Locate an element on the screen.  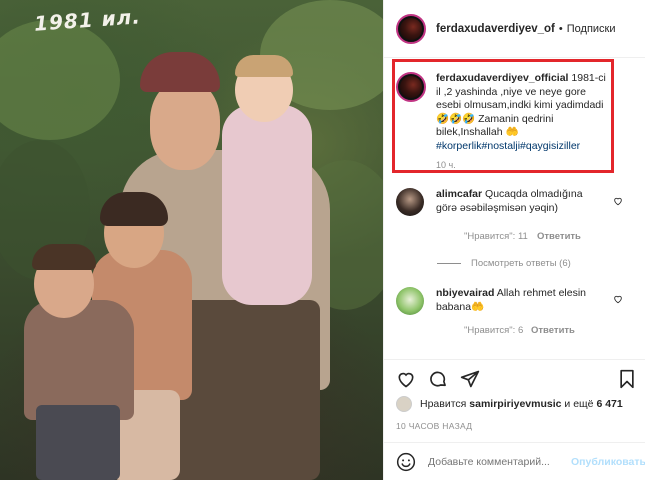
view-replies-link: Посмотреть ответы (6) is located at coordinates (504, 263).